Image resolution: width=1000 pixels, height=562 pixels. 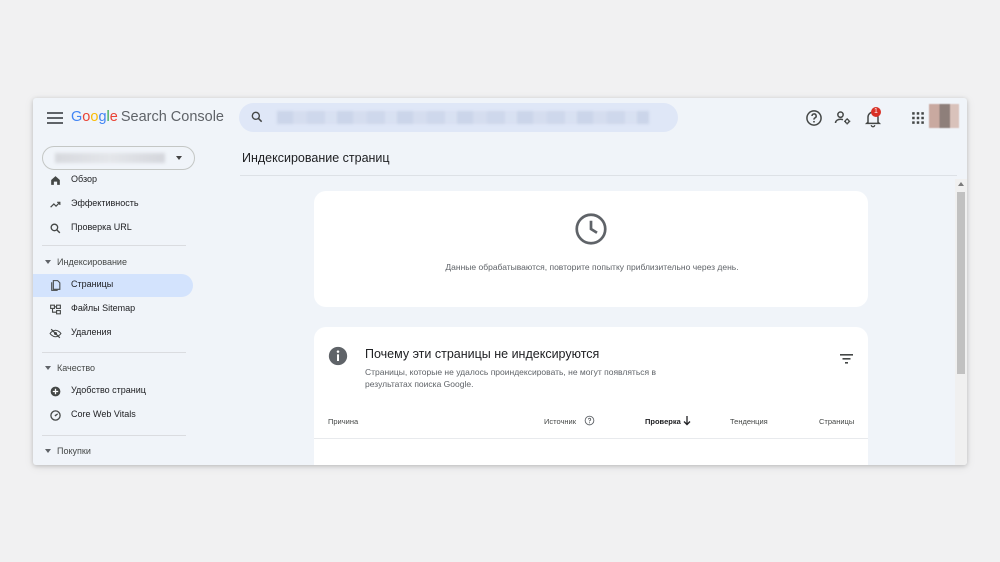 I want to click on section-label: Покупки, so click(x=74, y=451).